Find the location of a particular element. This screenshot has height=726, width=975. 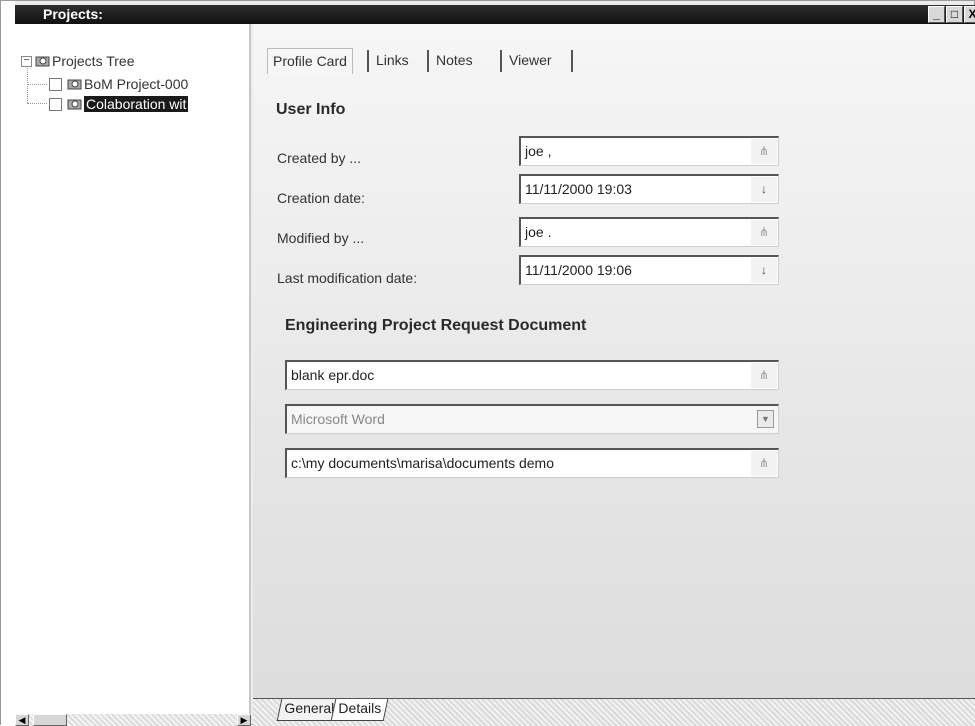

tree-item-colaboration: Colaboration wit is located at coordinates (149, 105).